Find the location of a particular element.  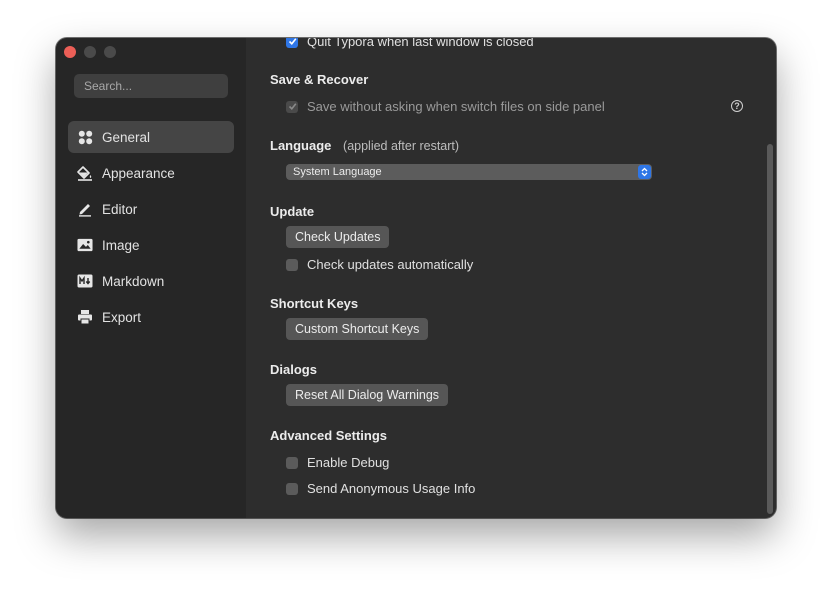

enable-debug-option: Enable Debug is located at coordinates (337, 462).